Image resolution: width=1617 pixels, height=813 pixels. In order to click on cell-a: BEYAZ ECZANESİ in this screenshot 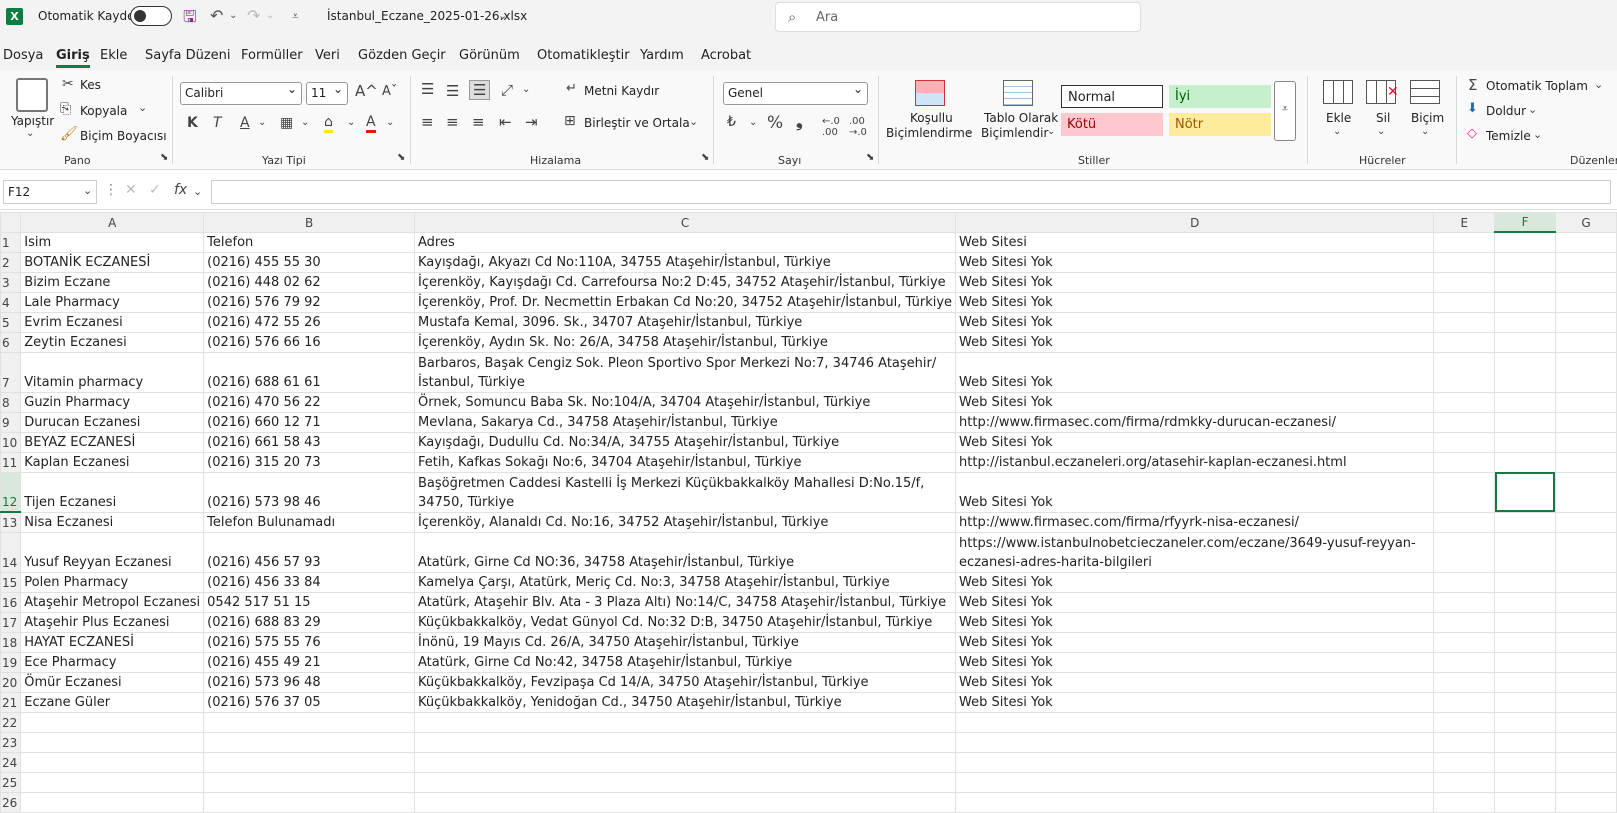, I will do `click(112, 442)`.